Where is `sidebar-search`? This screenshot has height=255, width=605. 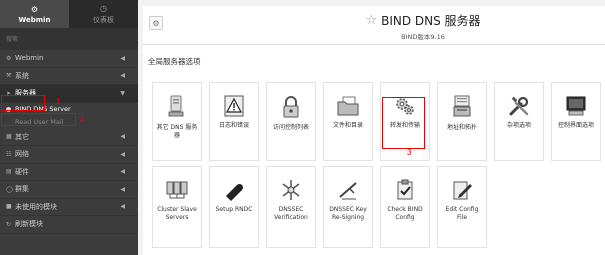 sidebar-search is located at coordinates (69, 39).